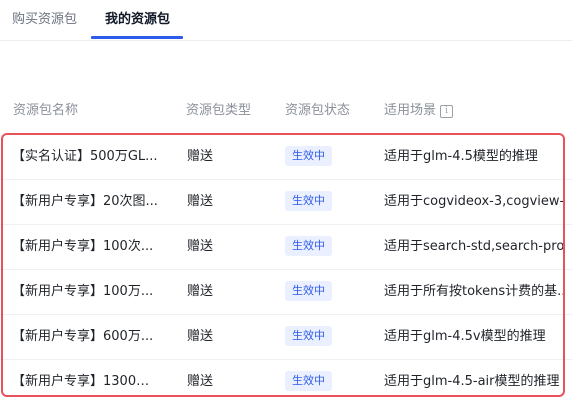 This screenshot has height=405, width=572. I want to click on column-header-scene-label: 适用场景, so click(410, 110).